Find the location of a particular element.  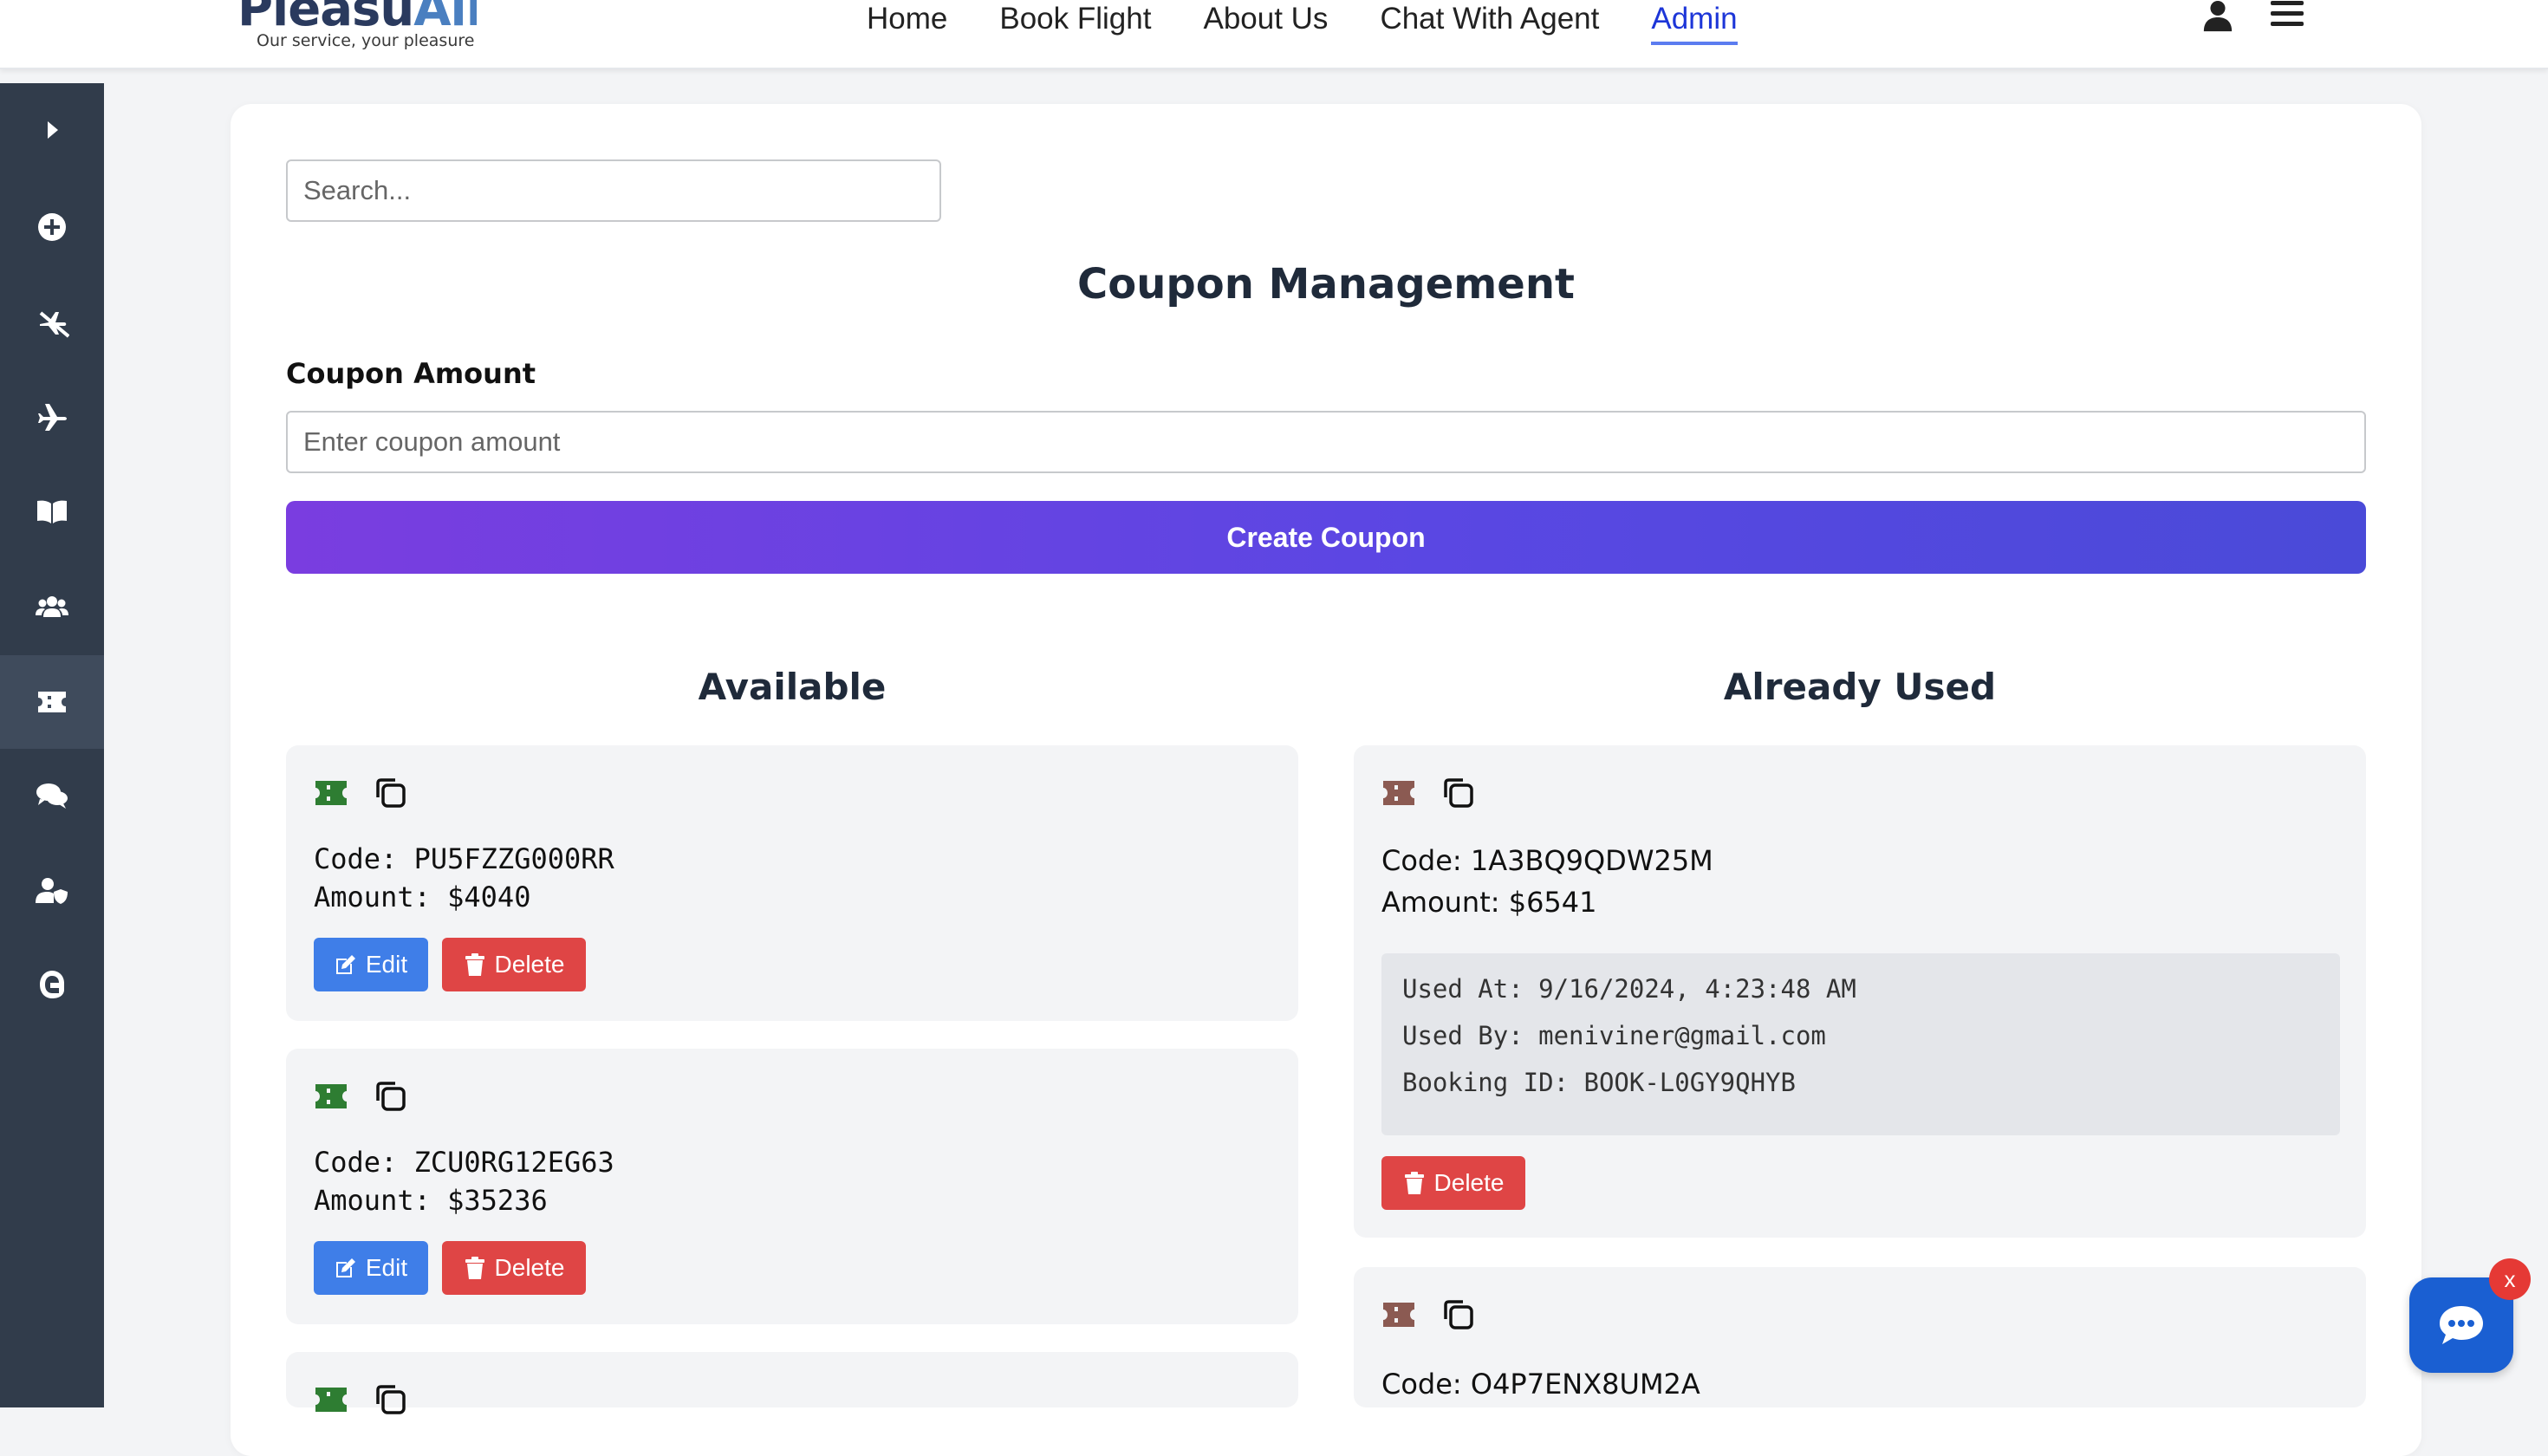

already-used-heading: Already Used is located at coordinates (1860, 687).